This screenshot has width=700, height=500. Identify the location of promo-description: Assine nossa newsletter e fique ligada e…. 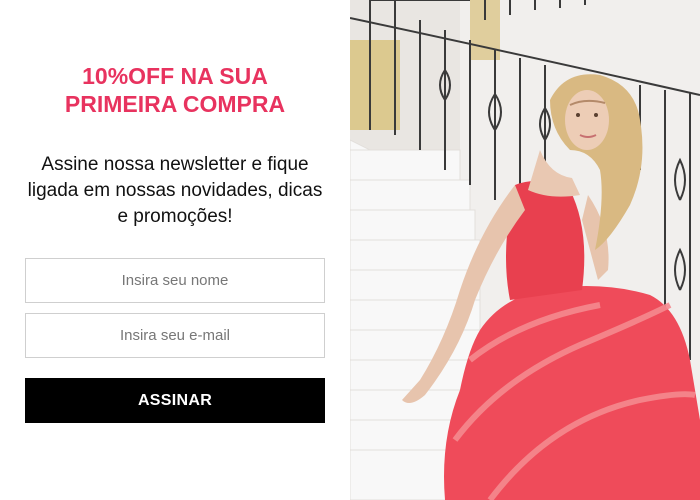
(175, 190).